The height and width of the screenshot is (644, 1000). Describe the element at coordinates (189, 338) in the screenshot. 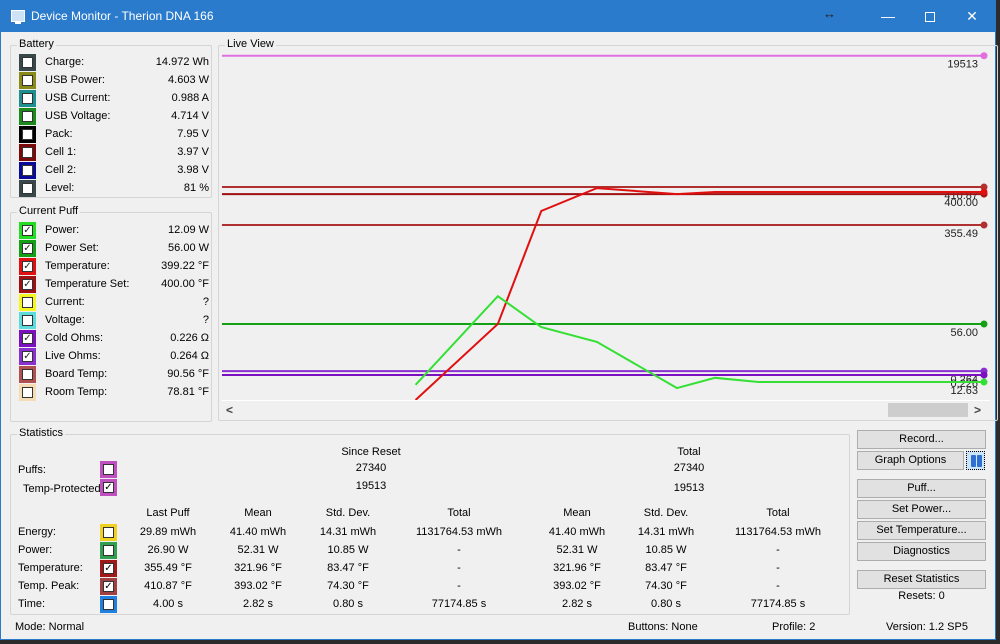

I see `puff-value: 0.226 Ω` at that location.